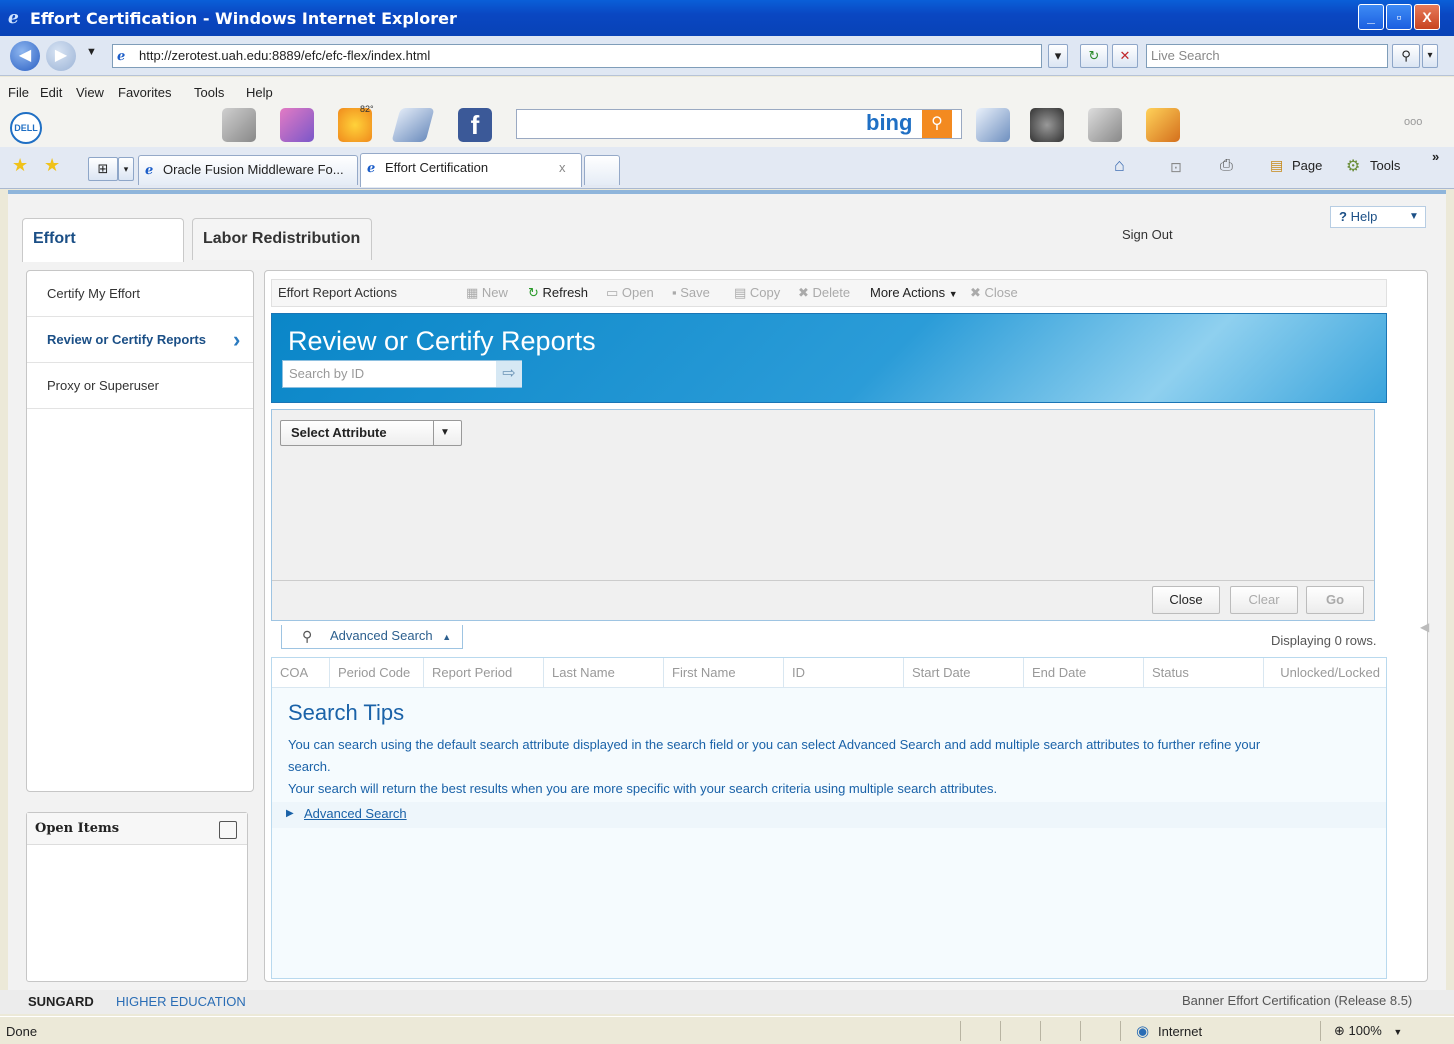  Describe the element at coordinates (339, 432) in the screenshot. I see `select-attribute-label: Select Attribute` at that location.